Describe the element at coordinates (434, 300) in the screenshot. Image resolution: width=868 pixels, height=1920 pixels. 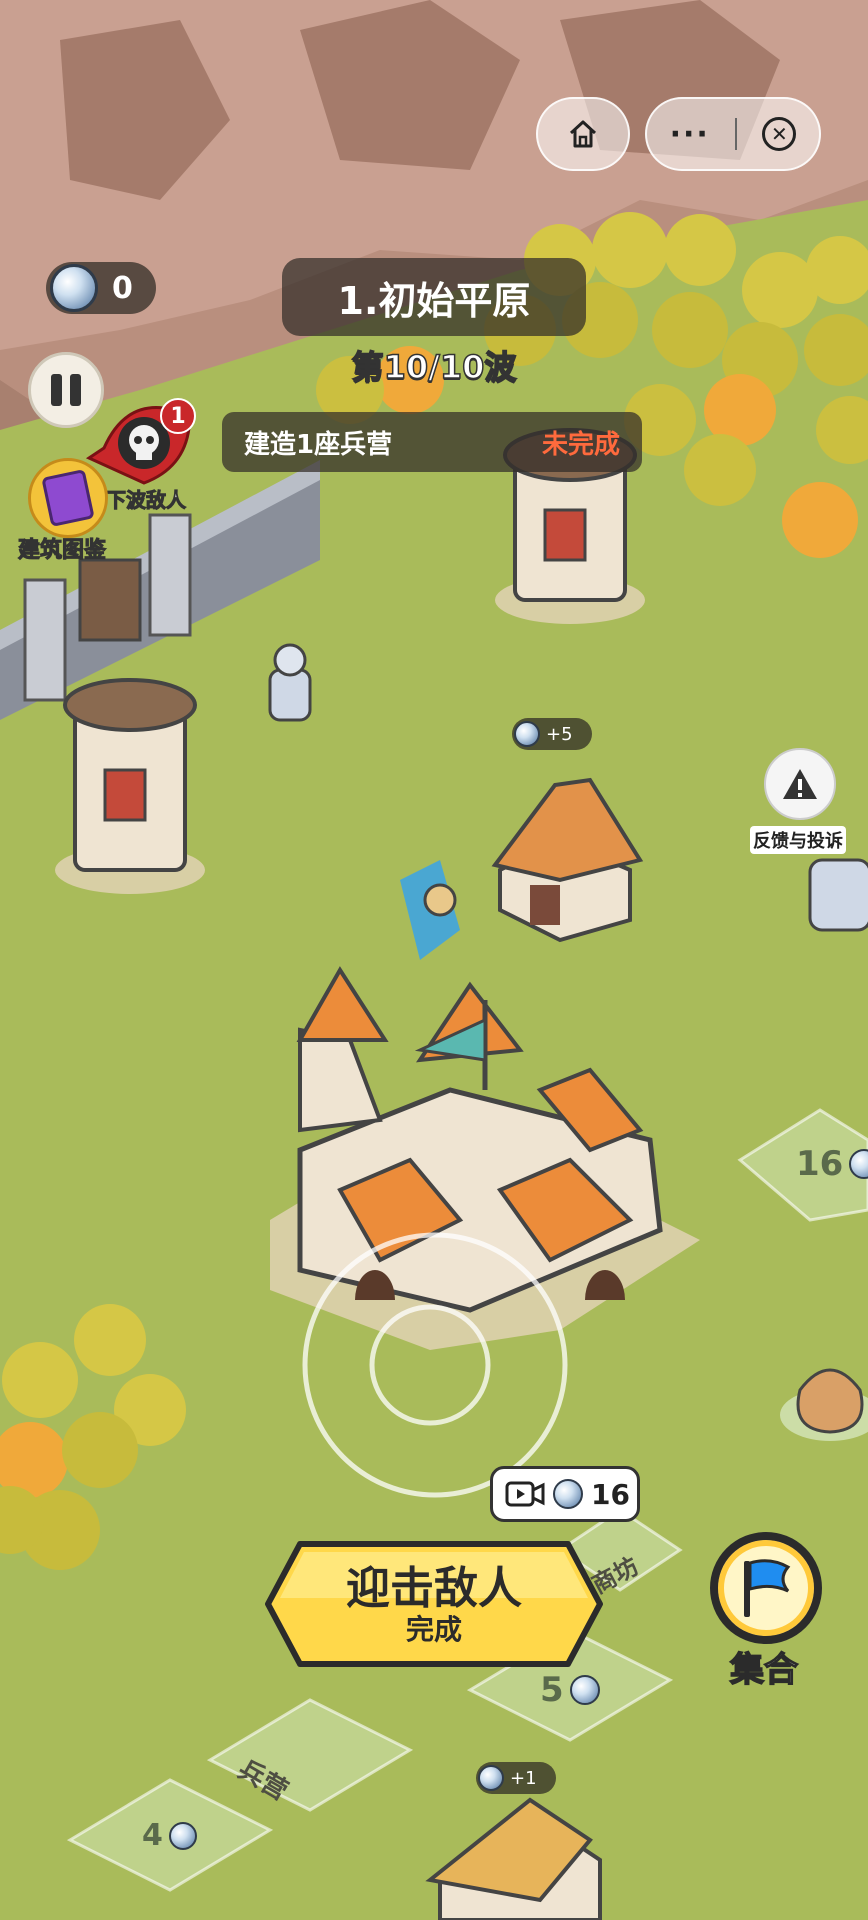
I see `level-name: 1.初始平原` at that location.